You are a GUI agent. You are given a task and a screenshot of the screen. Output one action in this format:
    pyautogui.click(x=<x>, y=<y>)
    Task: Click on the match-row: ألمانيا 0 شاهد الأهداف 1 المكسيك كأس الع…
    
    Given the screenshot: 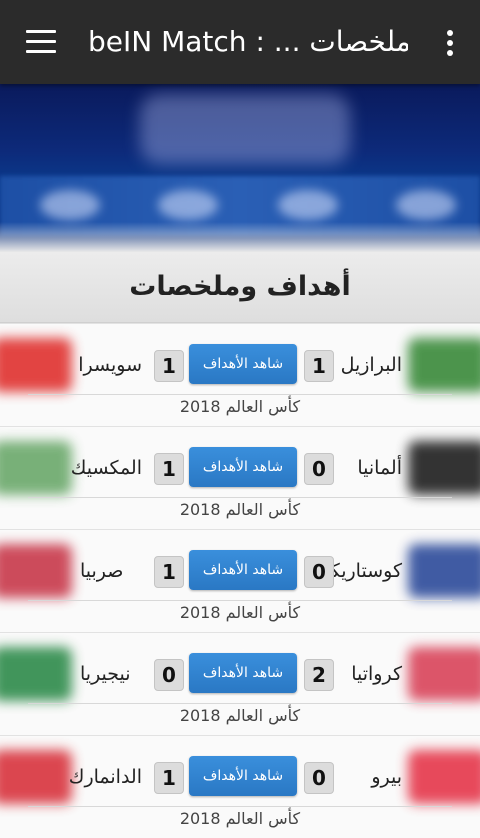 What is the action you would take?
    pyautogui.click(x=240, y=477)
    